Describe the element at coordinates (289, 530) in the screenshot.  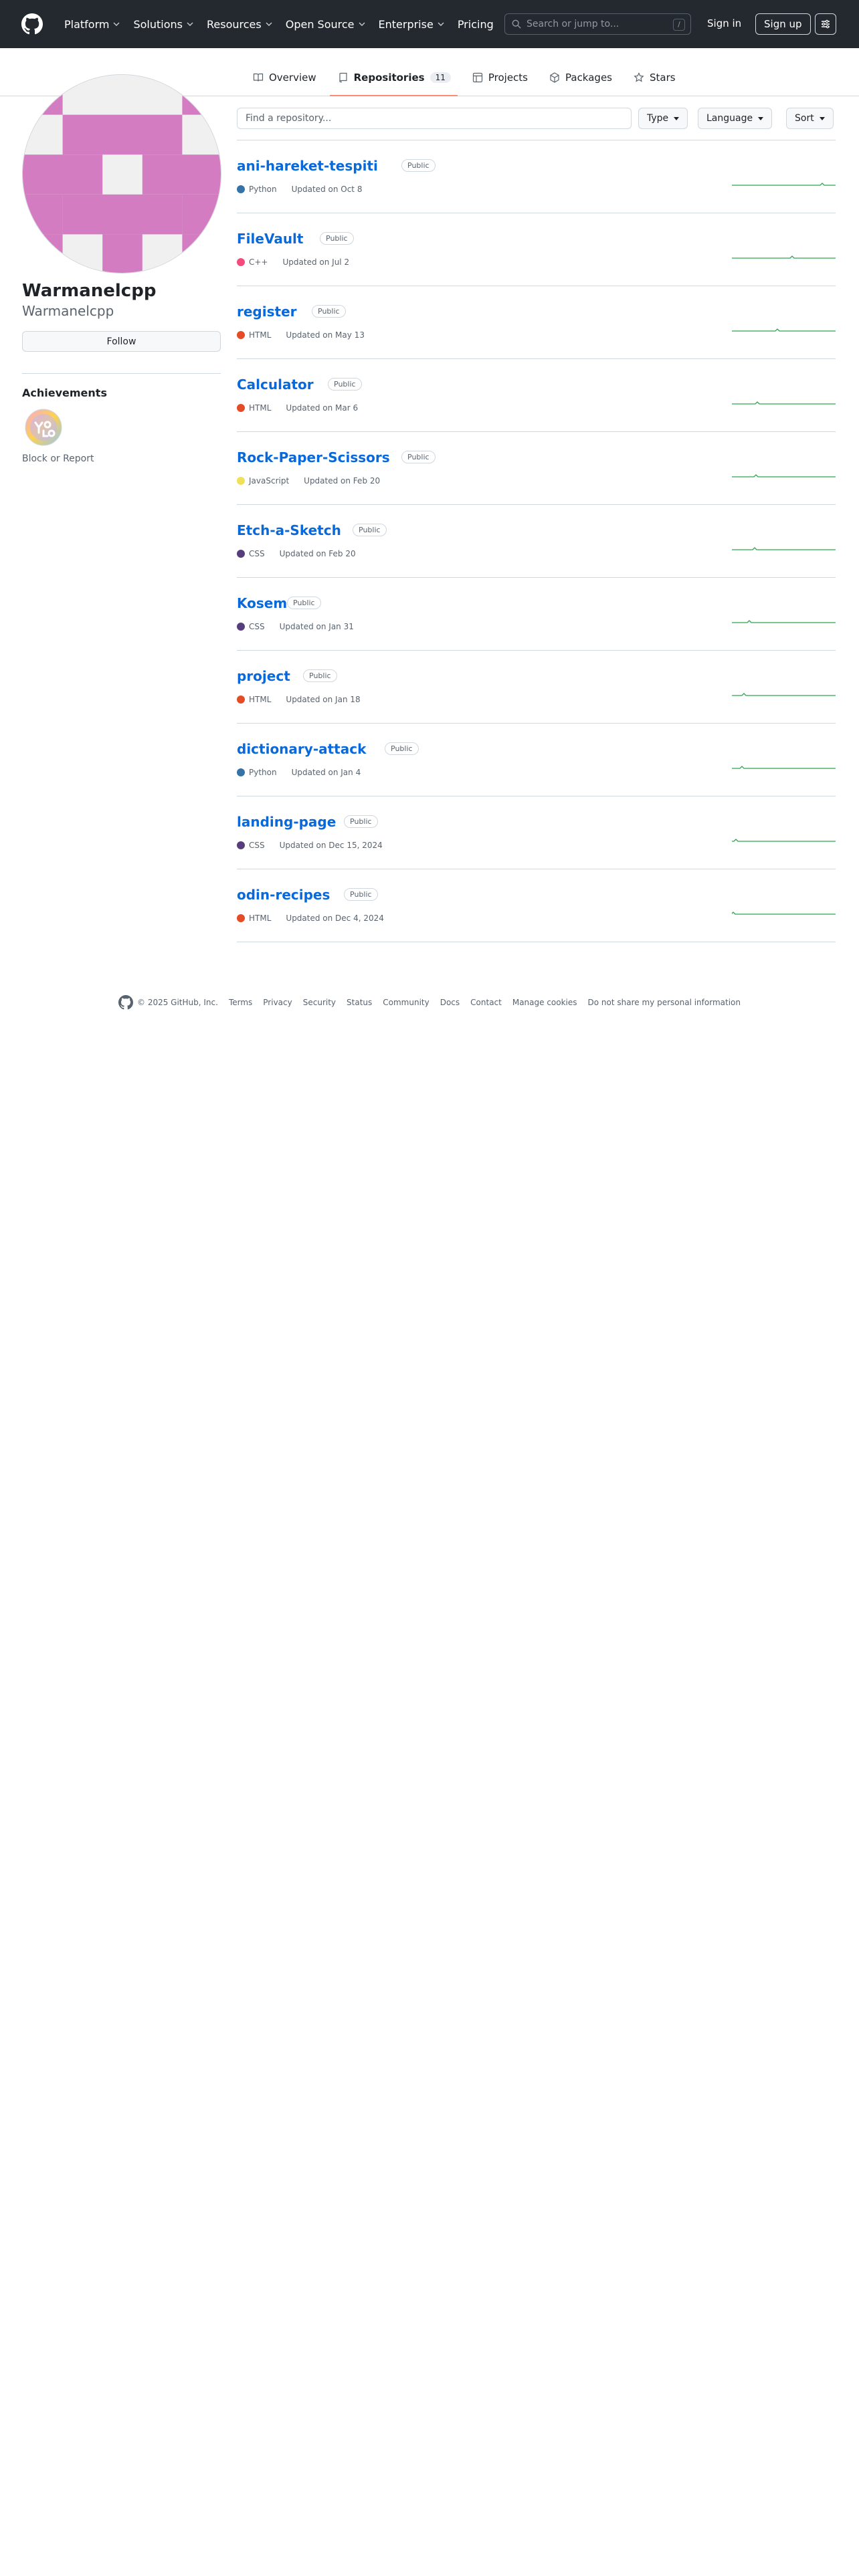
I see `repo-name-link: Etch-a-Sketch` at that location.